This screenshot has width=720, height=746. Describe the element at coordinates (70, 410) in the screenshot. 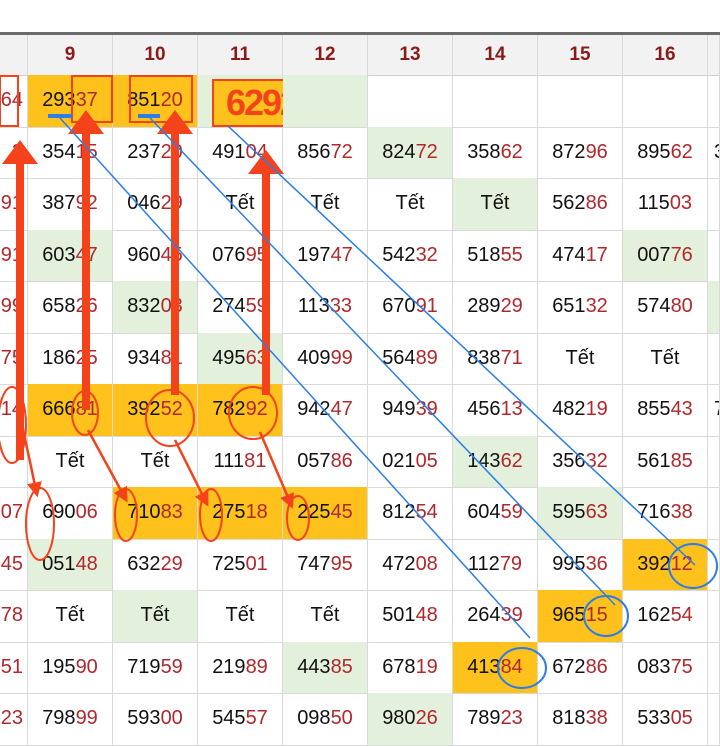

I see `result-cell: 66681` at that location.